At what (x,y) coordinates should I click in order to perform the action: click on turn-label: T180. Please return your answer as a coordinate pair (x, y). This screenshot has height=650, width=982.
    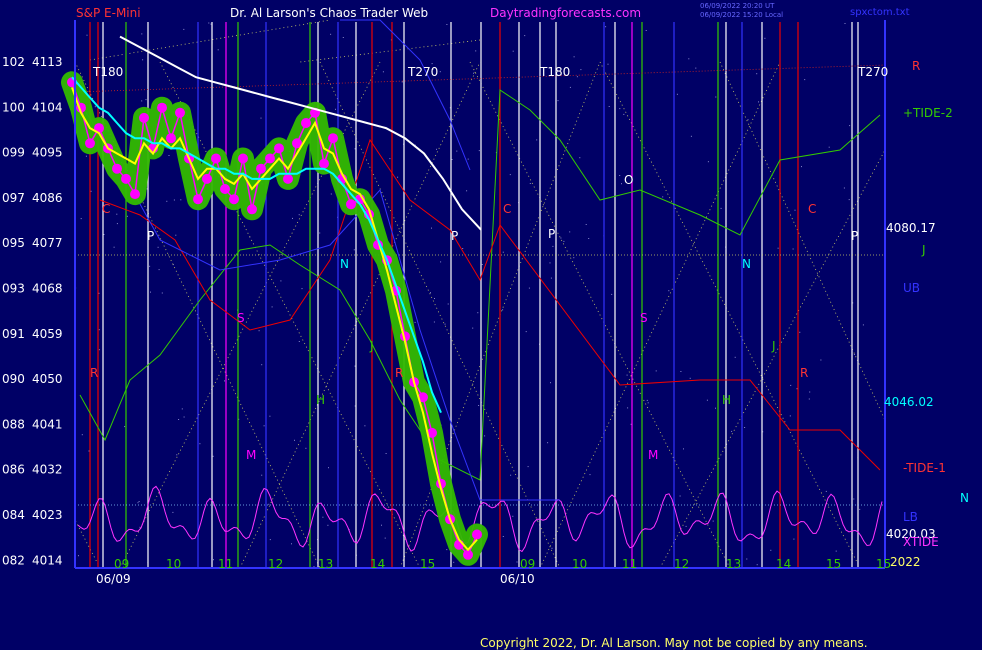
    Looking at the image, I should click on (554, 72).